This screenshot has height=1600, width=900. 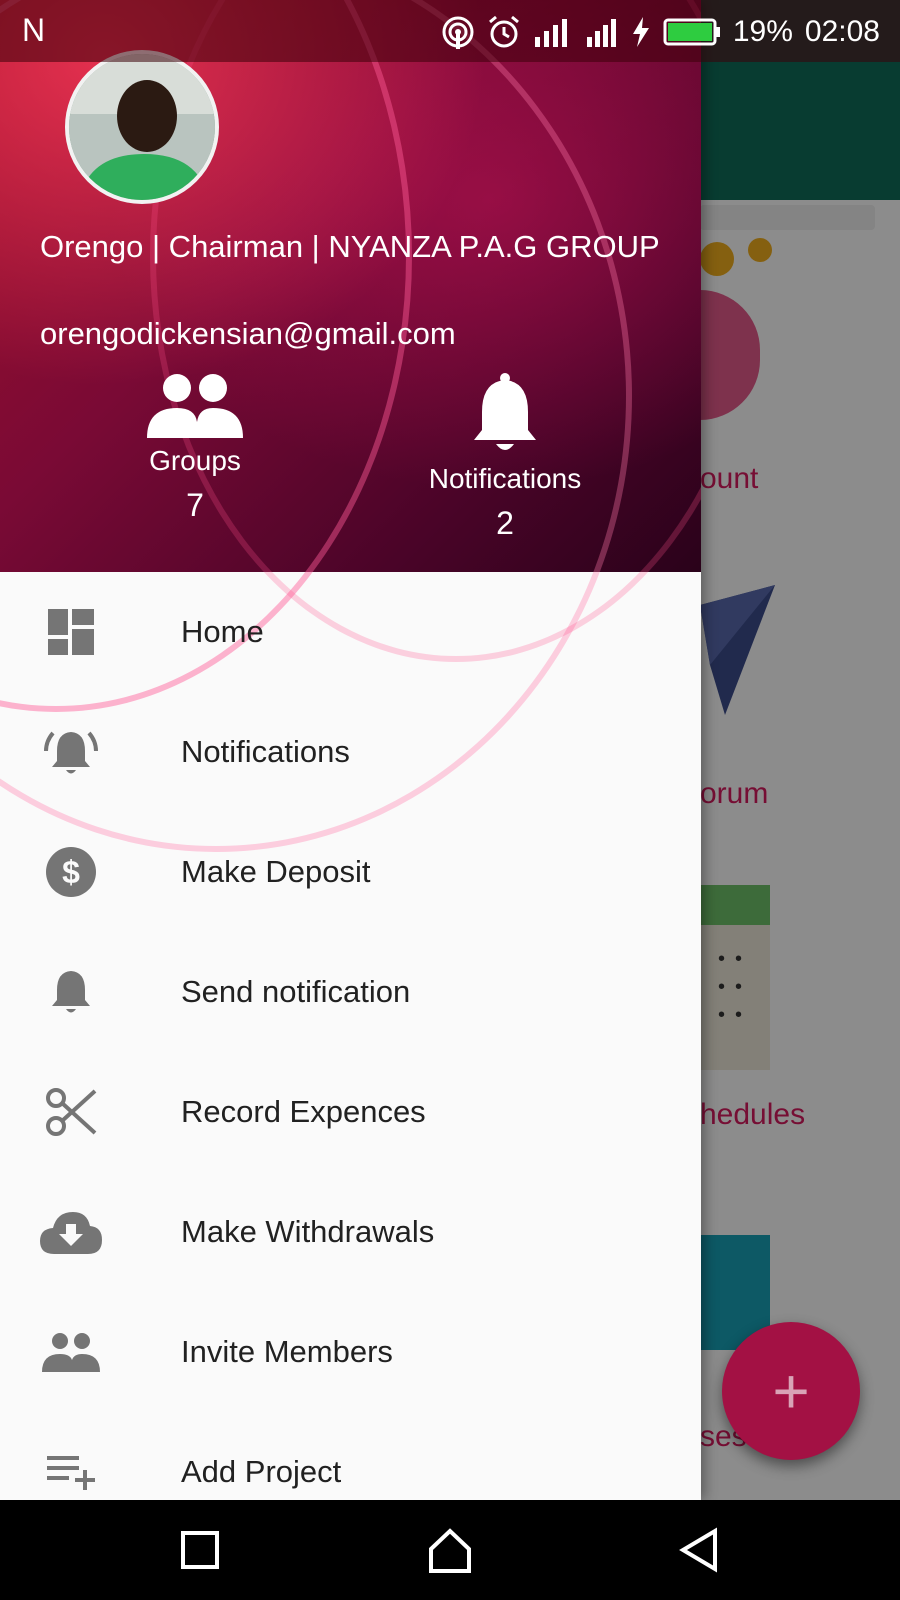 What do you see at coordinates (222, 631) in the screenshot?
I see `menu-item-label: Home` at bounding box center [222, 631].